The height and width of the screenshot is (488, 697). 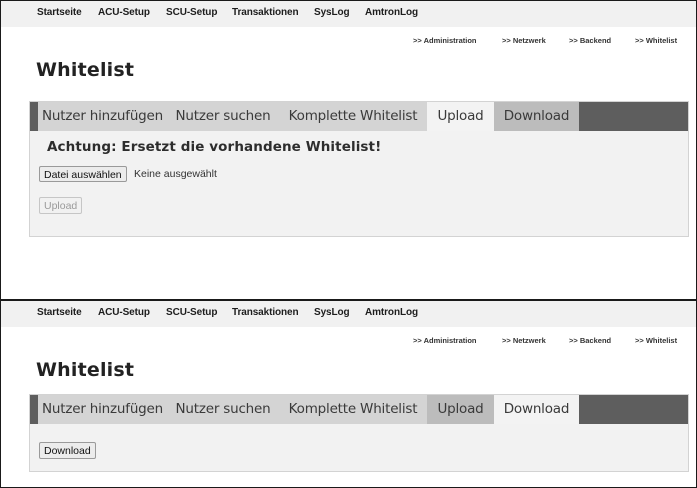 I want to click on download-button: Download, so click(x=67, y=450).